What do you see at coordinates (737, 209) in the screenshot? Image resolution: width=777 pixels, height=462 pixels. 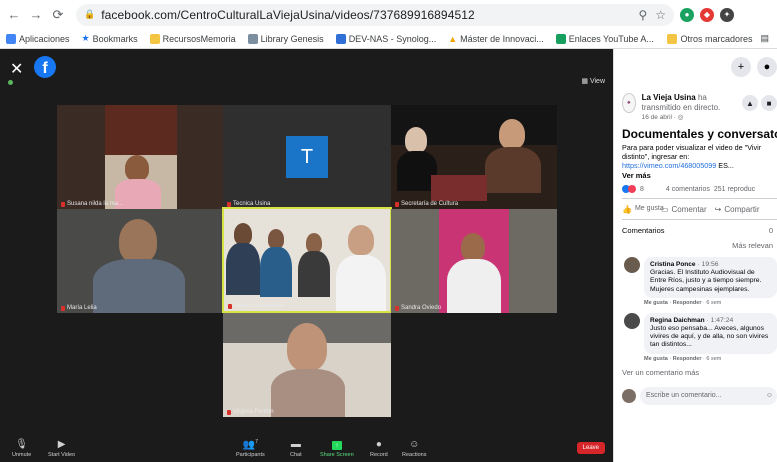 I see `share-button: ↪ Compartir` at bounding box center [737, 209].